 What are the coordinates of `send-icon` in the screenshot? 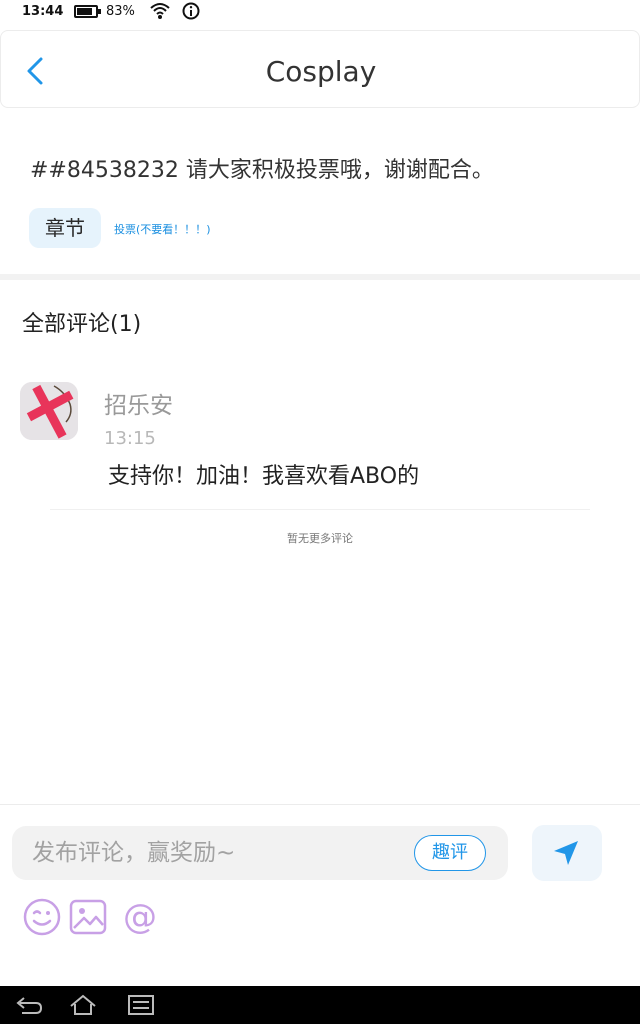 It's located at (566, 853).